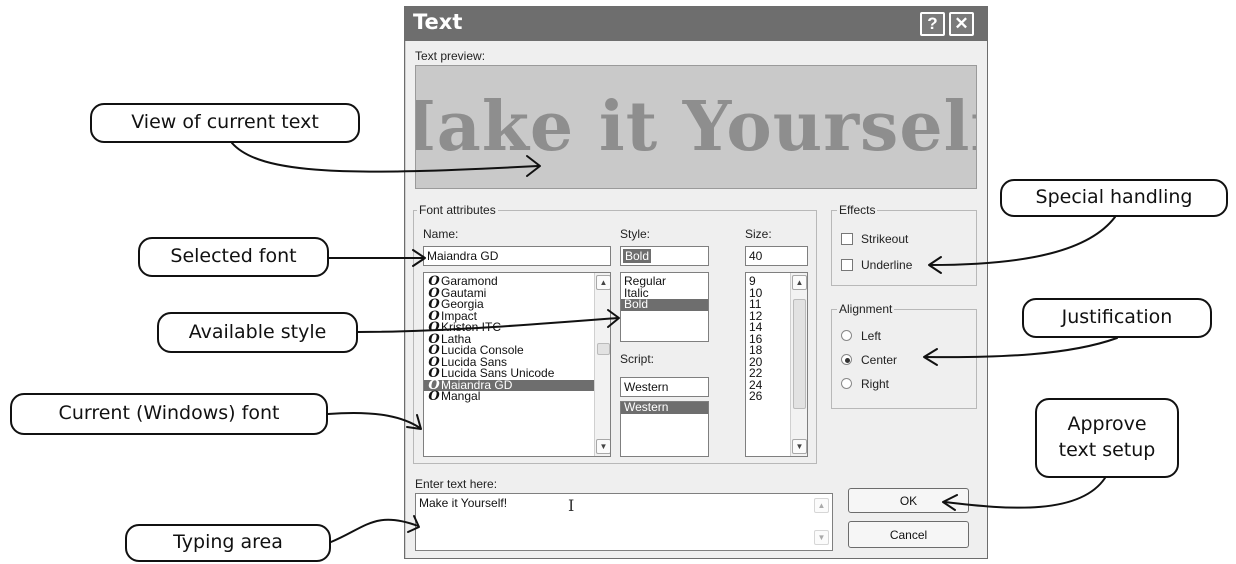 Image resolution: width=1236 pixels, height=564 pixels. What do you see at coordinates (696, 127) in the screenshot?
I see `text-preview: Make it Yourself!` at bounding box center [696, 127].